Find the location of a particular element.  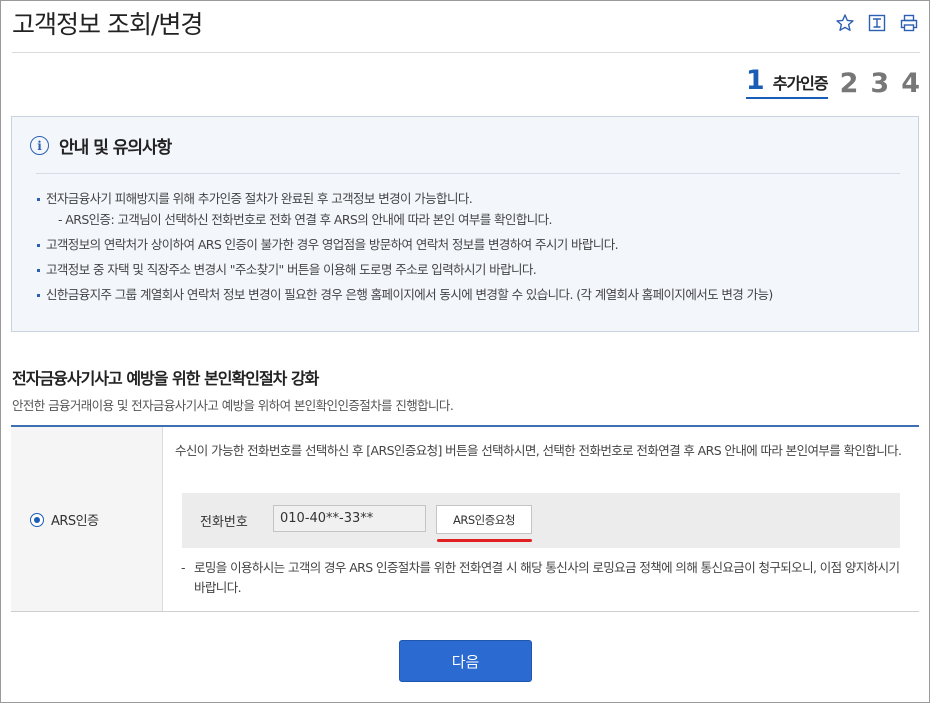

bookmark-icon is located at coordinates (877, 23).